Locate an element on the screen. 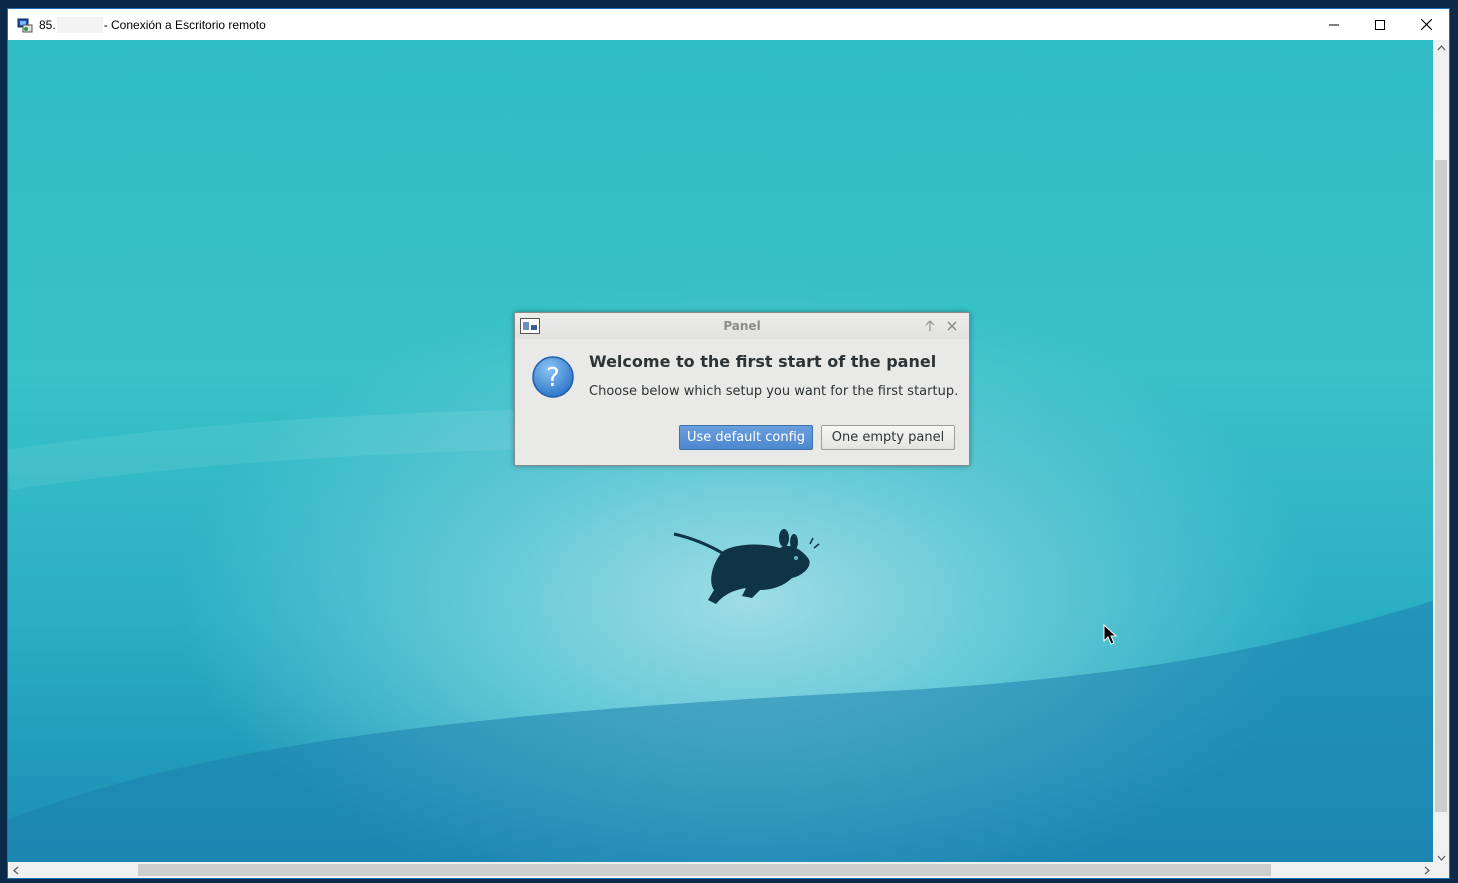 The width and height of the screenshot is (1458, 883). dialog-titlebar: Panel is located at coordinates (742, 326).